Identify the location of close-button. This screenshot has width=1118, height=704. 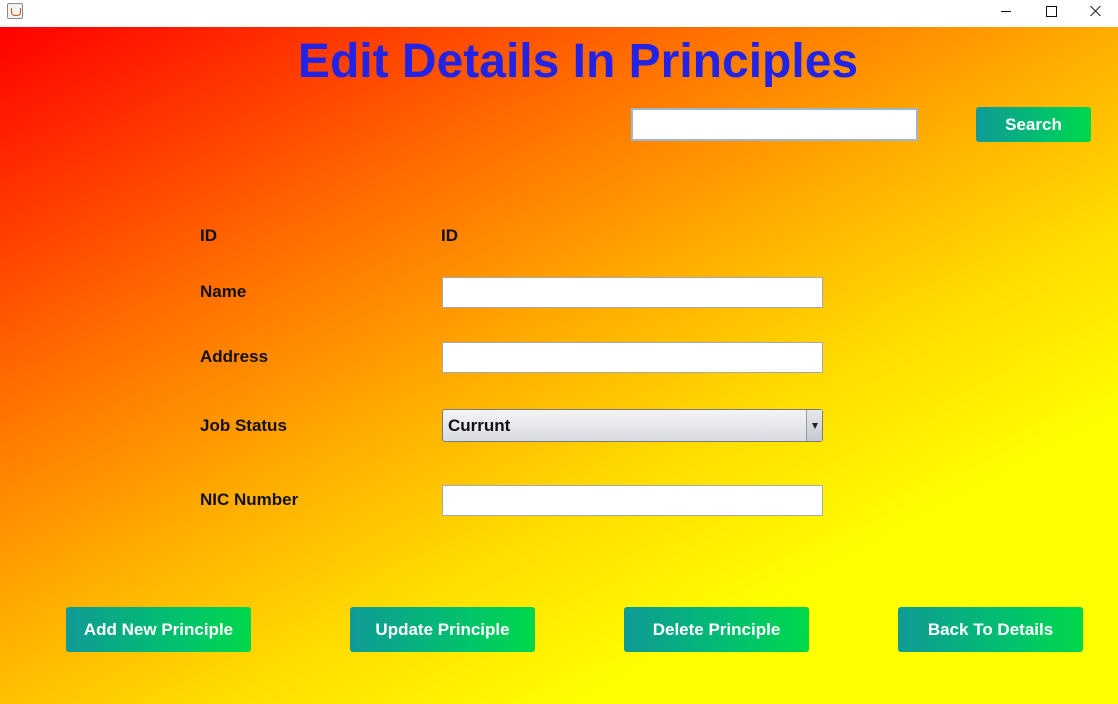
(1095, 11).